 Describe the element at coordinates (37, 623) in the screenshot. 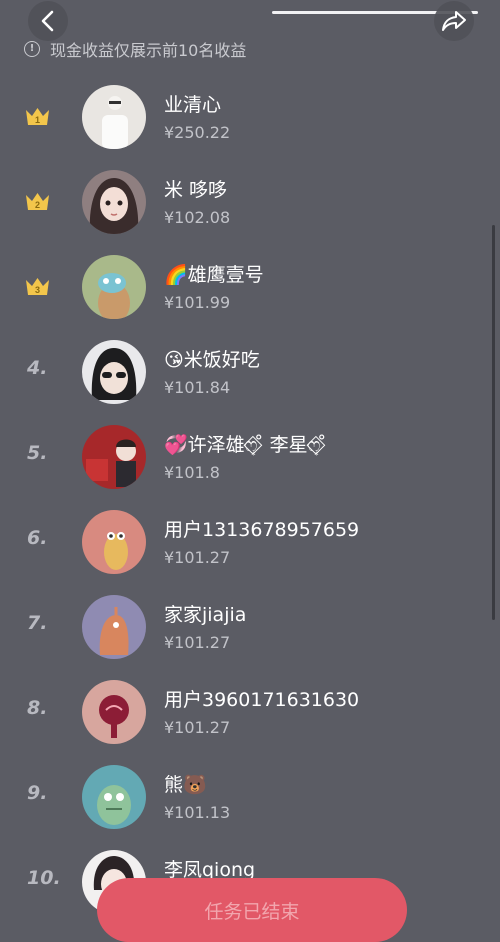

I see `rank-number: 7.` at that location.